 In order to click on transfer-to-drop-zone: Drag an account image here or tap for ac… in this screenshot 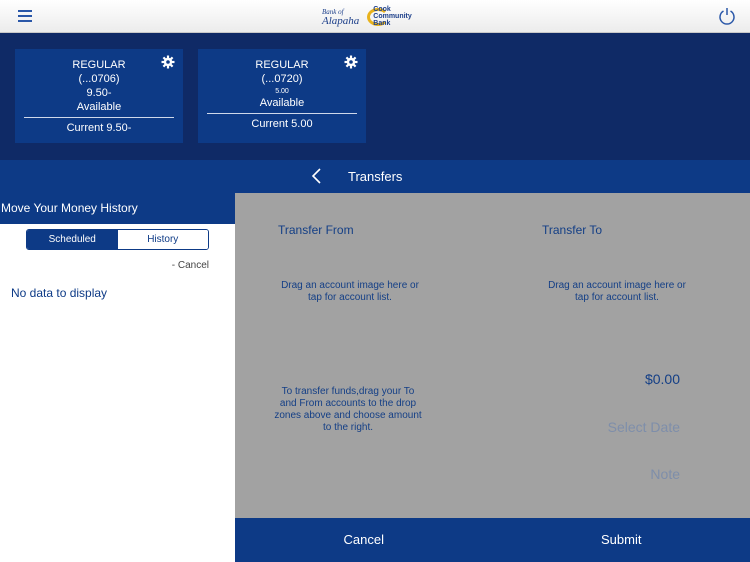, I will do `click(617, 292)`.